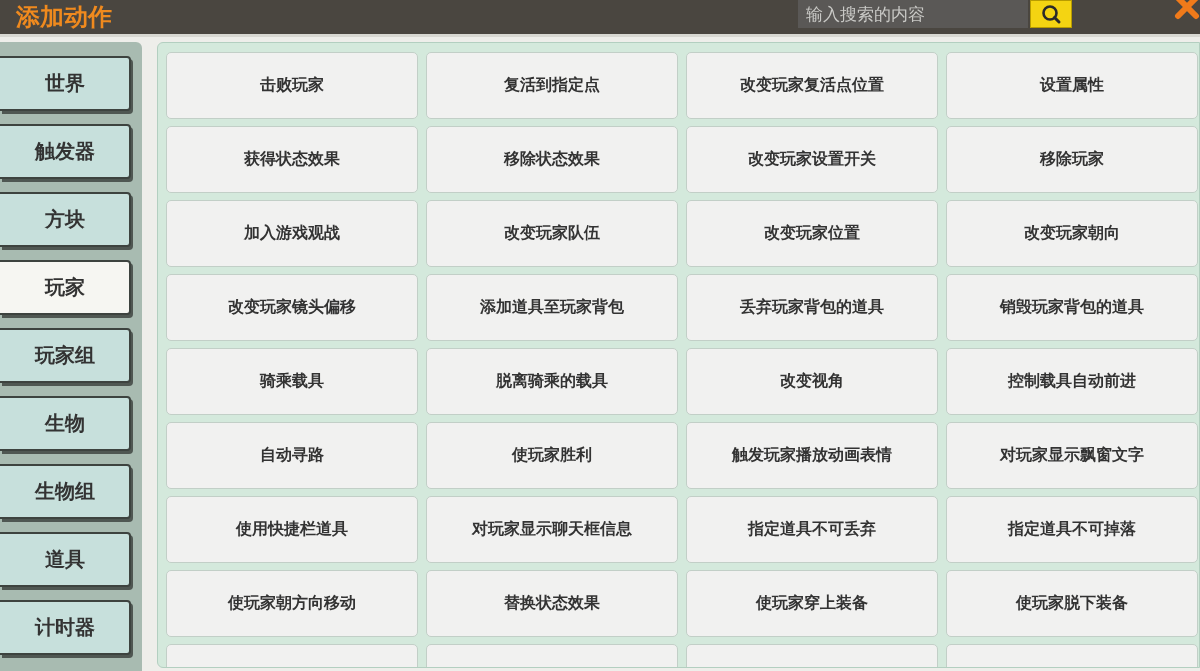  I want to click on action-button: 获得状态效果, so click(292, 159).